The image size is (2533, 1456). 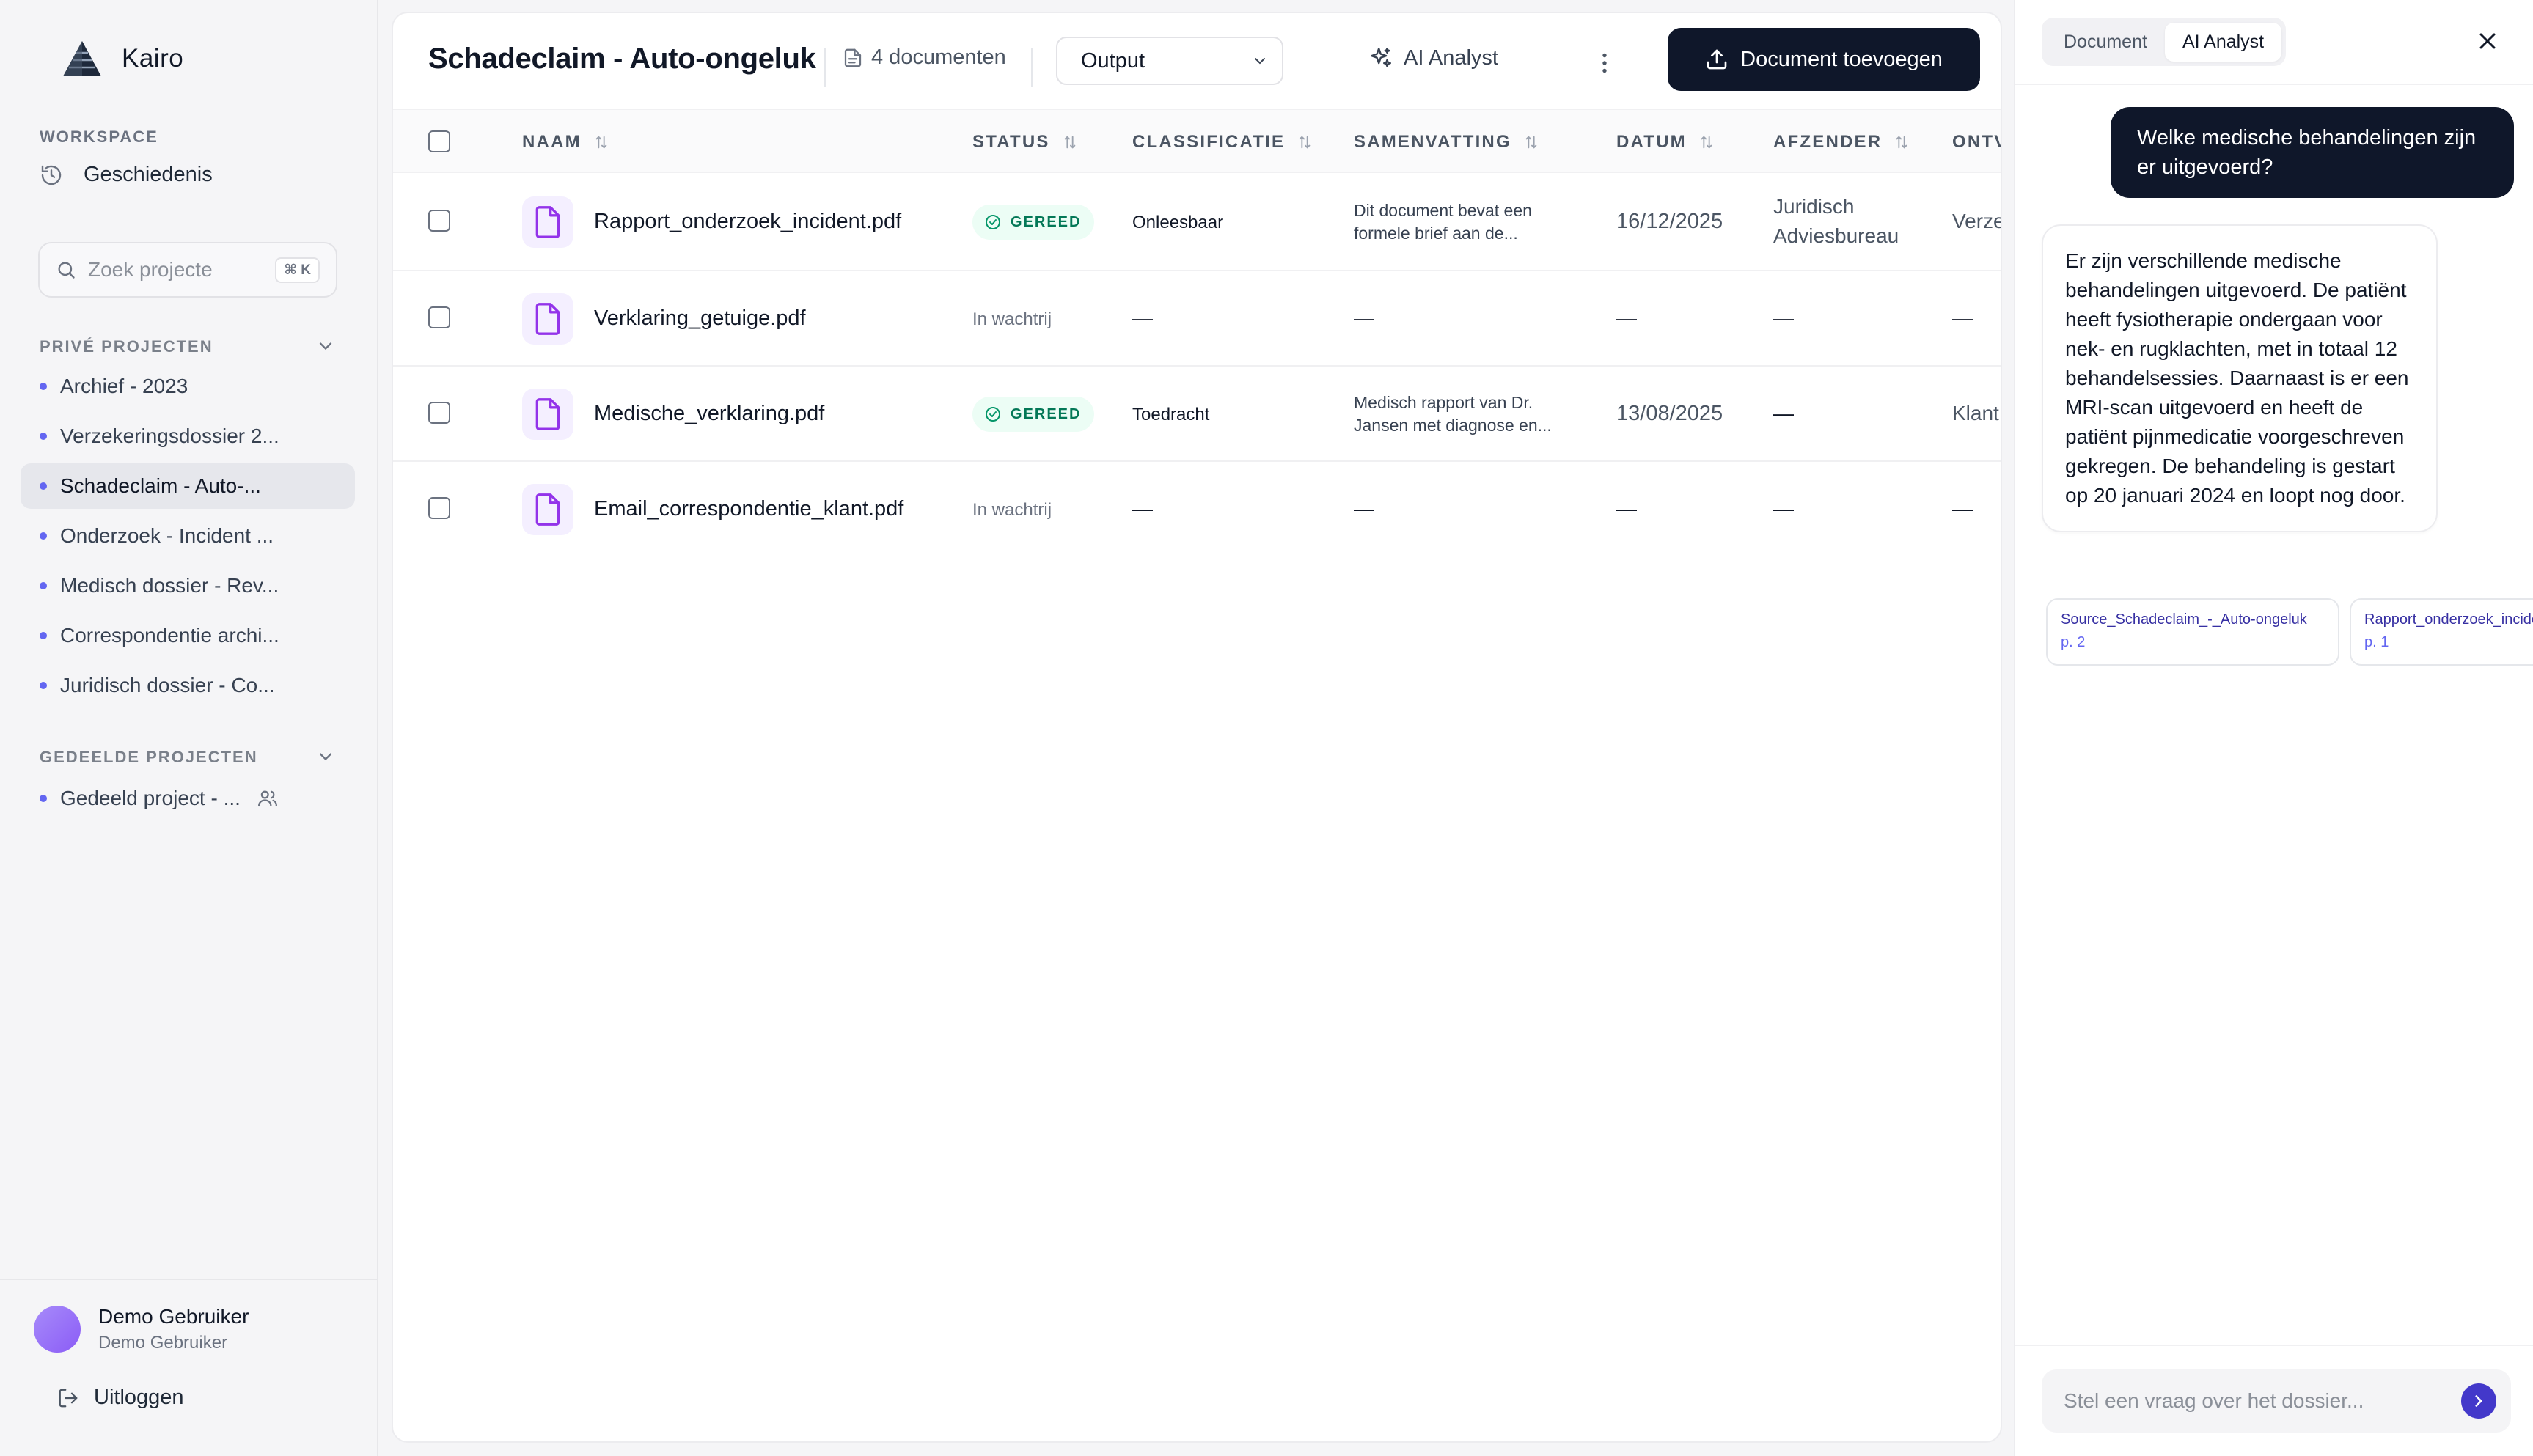 What do you see at coordinates (172, 270) in the screenshot?
I see `project-search-input` at bounding box center [172, 270].